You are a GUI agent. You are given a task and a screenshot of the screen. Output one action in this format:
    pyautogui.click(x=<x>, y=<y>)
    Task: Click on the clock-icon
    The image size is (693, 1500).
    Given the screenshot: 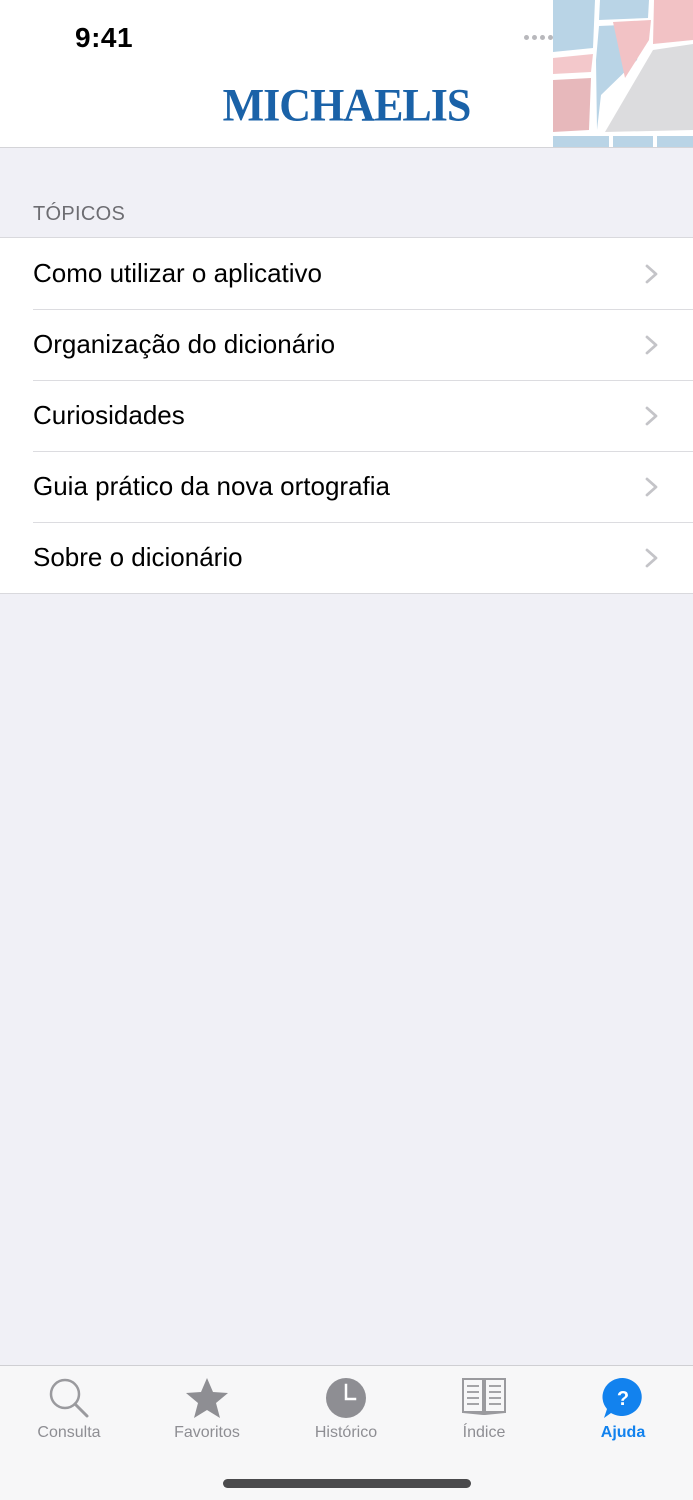 What is the action you would take?
    pyautogui.click(x=346, y=1398)
    